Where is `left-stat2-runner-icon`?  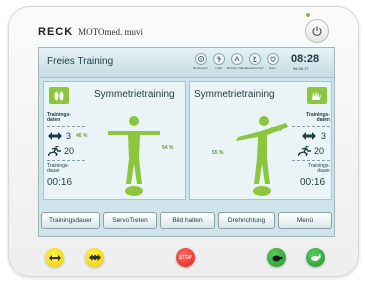 left-stat2-runner-icon is located at coordinates (54, 151).